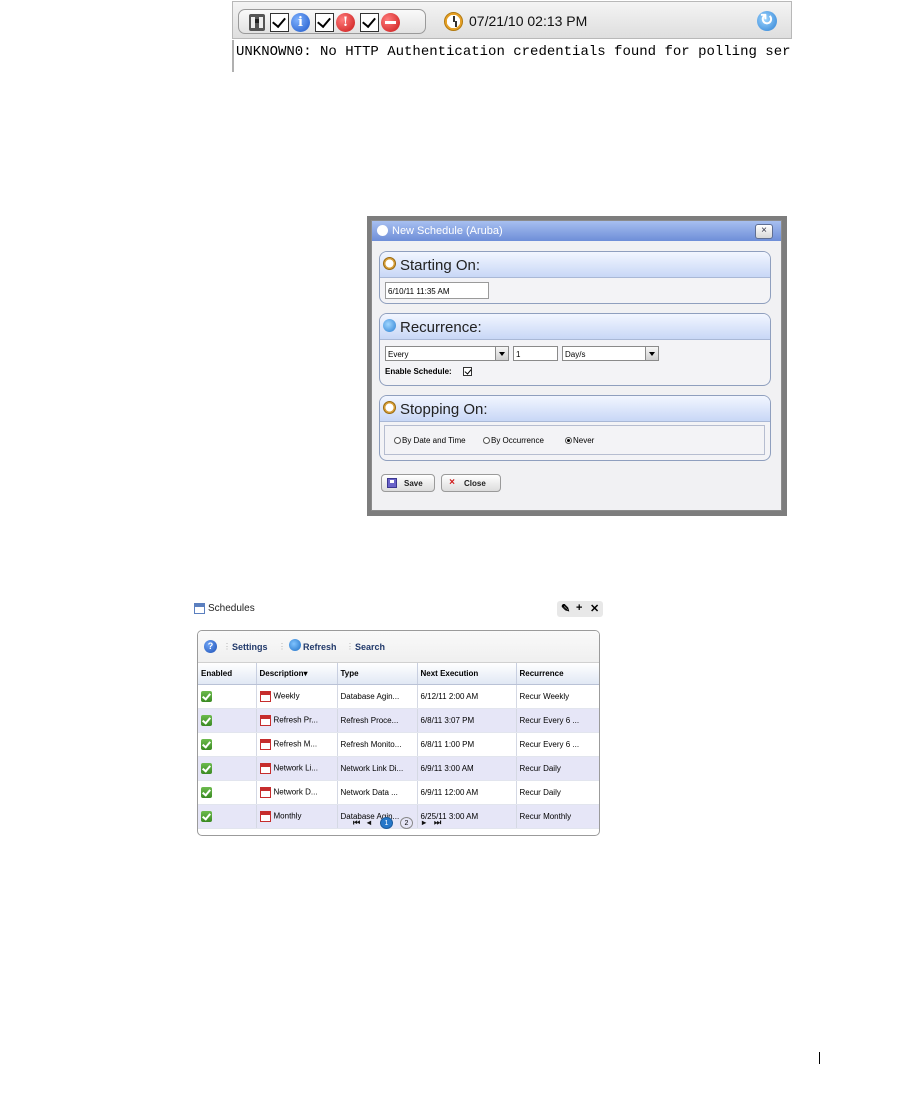  Describe the element at coordinates (377, 674) in the screenshot. I see `column-header-type: Type` at that location.